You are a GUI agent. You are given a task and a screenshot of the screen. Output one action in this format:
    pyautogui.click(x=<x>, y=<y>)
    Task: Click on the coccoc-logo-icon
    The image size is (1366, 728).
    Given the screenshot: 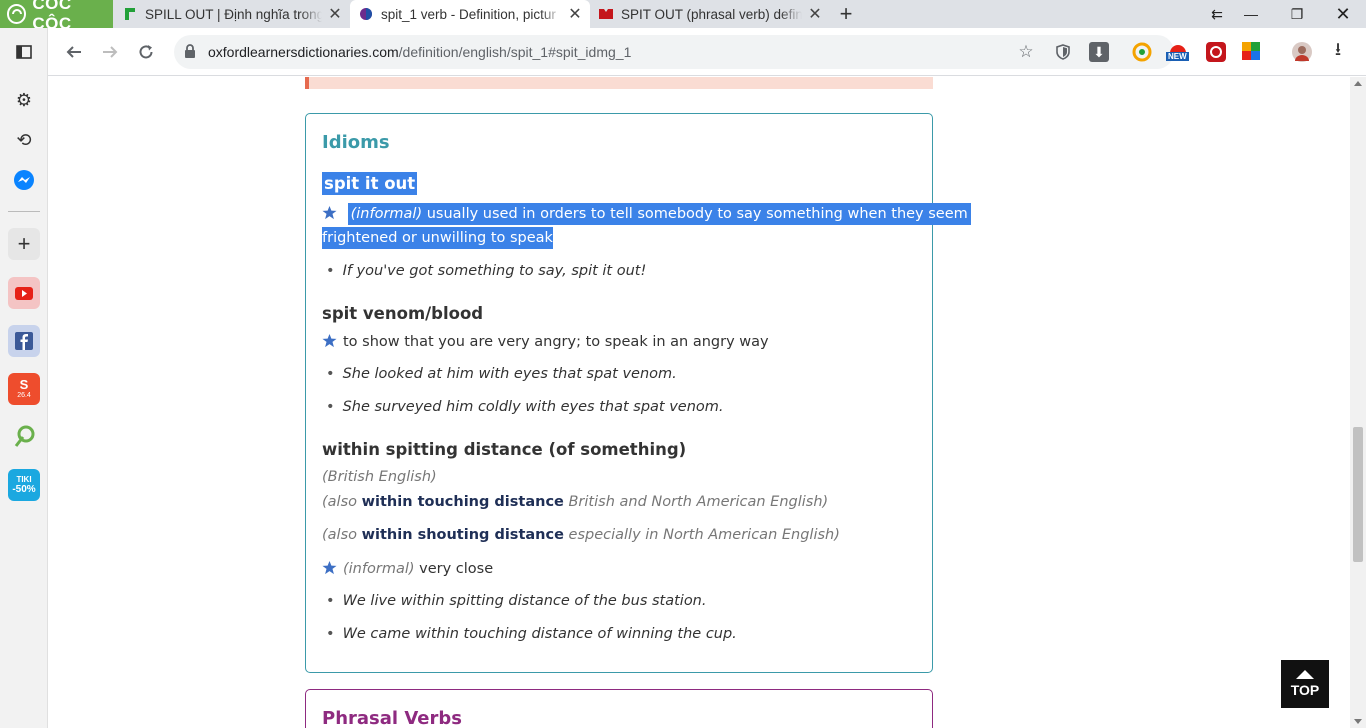 What is the action you would take?
    pyautogui.click(x=17, y=14)
    